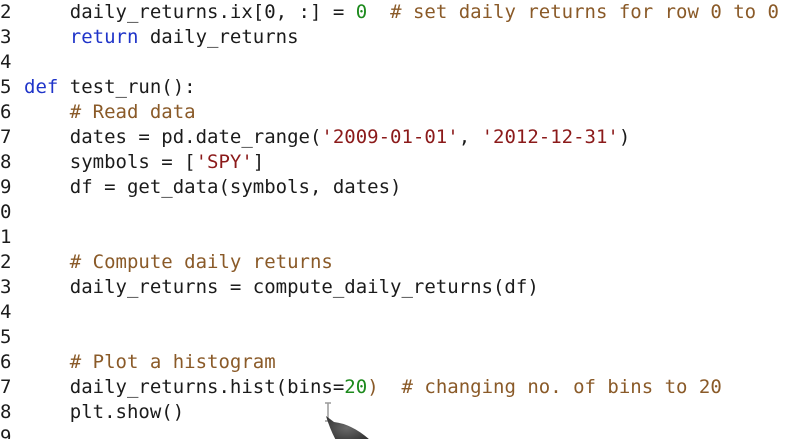 This screenshot has height=439, width=800. I want to click on code-line: 3 return daily_returns, so click(400, 37).